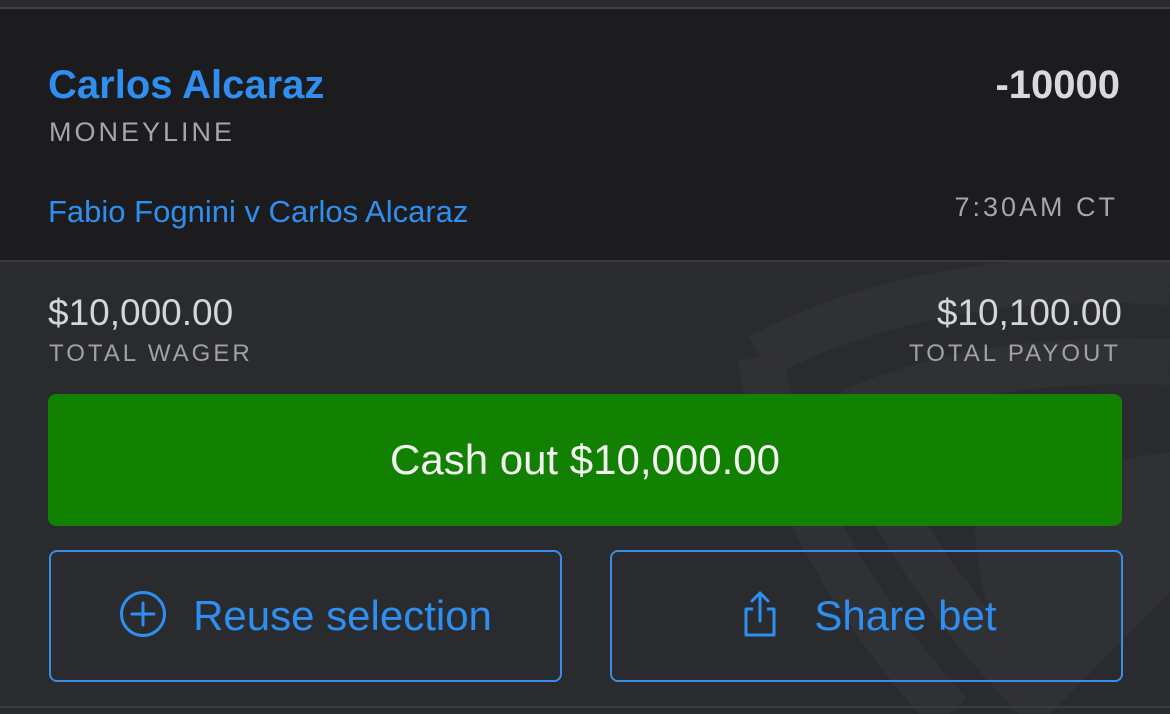 This screenshot has width=1170, height=714. What do you see at coordinates (905, 615) in the screenshot?
I see `share-bet-label: Share bet` at bounding box center [905, 615].